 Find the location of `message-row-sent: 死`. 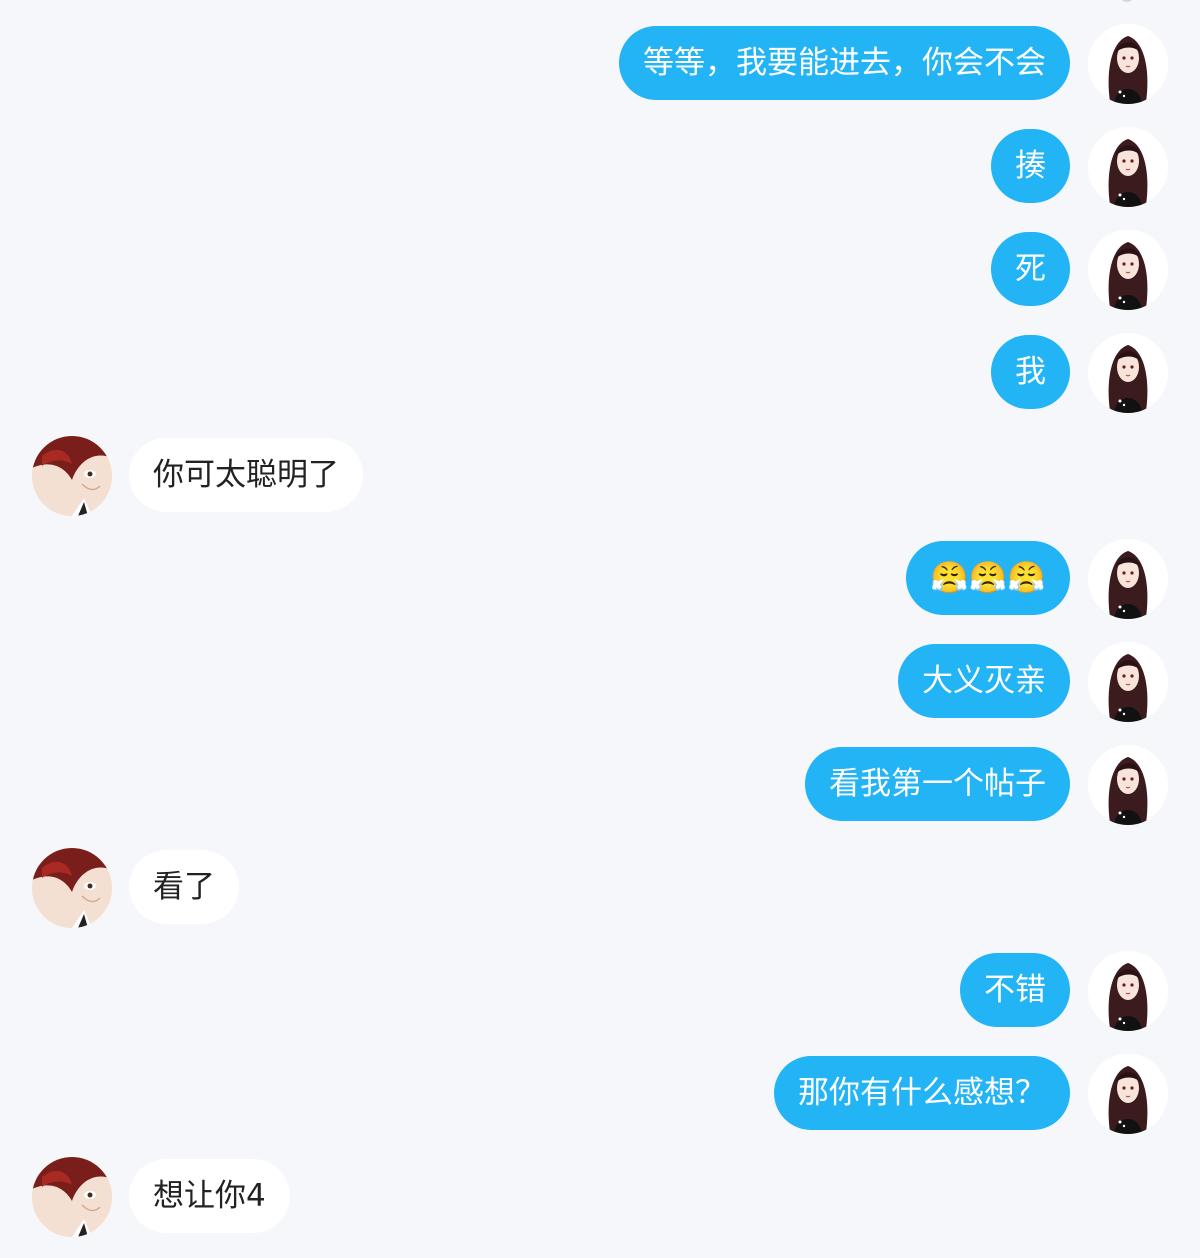

message-row-sent: 死 is located at coordinates (600, 270).